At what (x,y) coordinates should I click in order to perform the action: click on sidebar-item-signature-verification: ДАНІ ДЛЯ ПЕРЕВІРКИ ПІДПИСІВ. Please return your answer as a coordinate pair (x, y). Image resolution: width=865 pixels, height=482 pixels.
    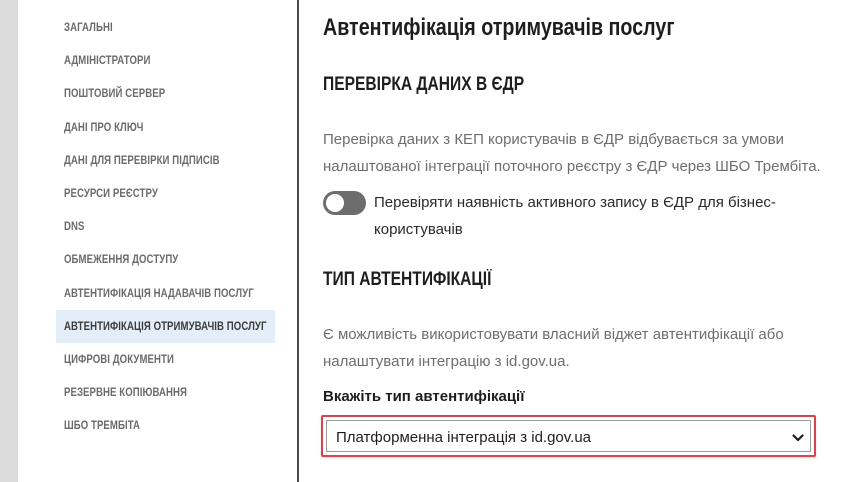
    Looking at the image, I should click on (165, 160).